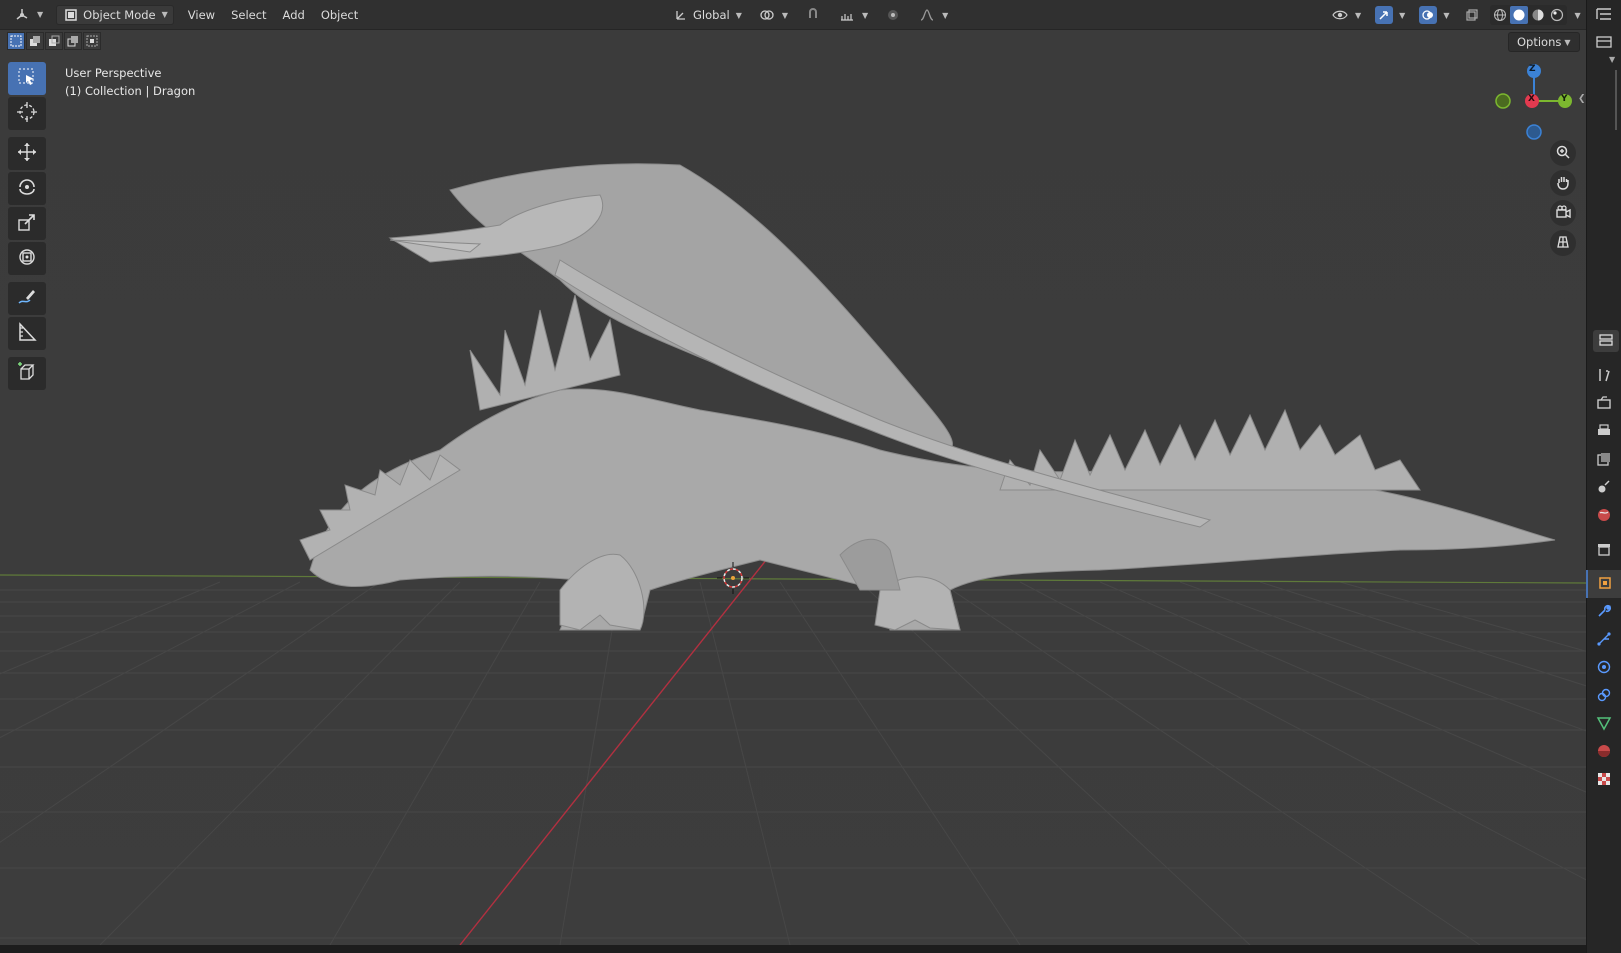 The image size is (1621, 953). I want to click on rotate-tool, so click(27, 188).